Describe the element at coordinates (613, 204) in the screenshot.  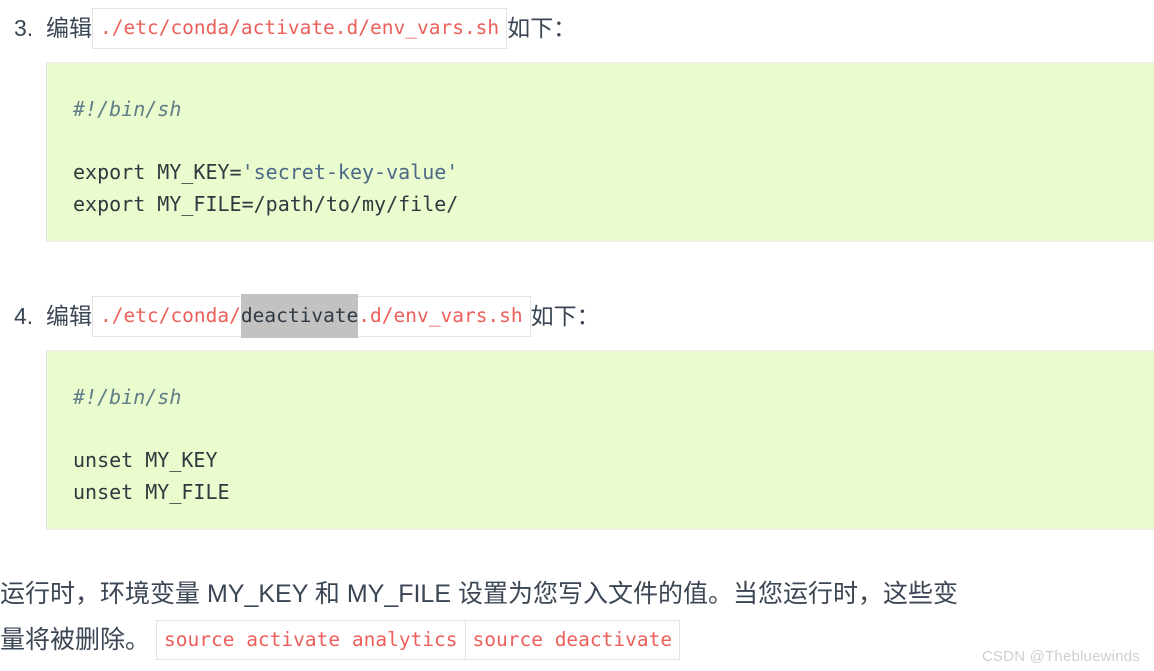
I see `code-line: export MY_FILE=/path/to/my/file/` at that location.